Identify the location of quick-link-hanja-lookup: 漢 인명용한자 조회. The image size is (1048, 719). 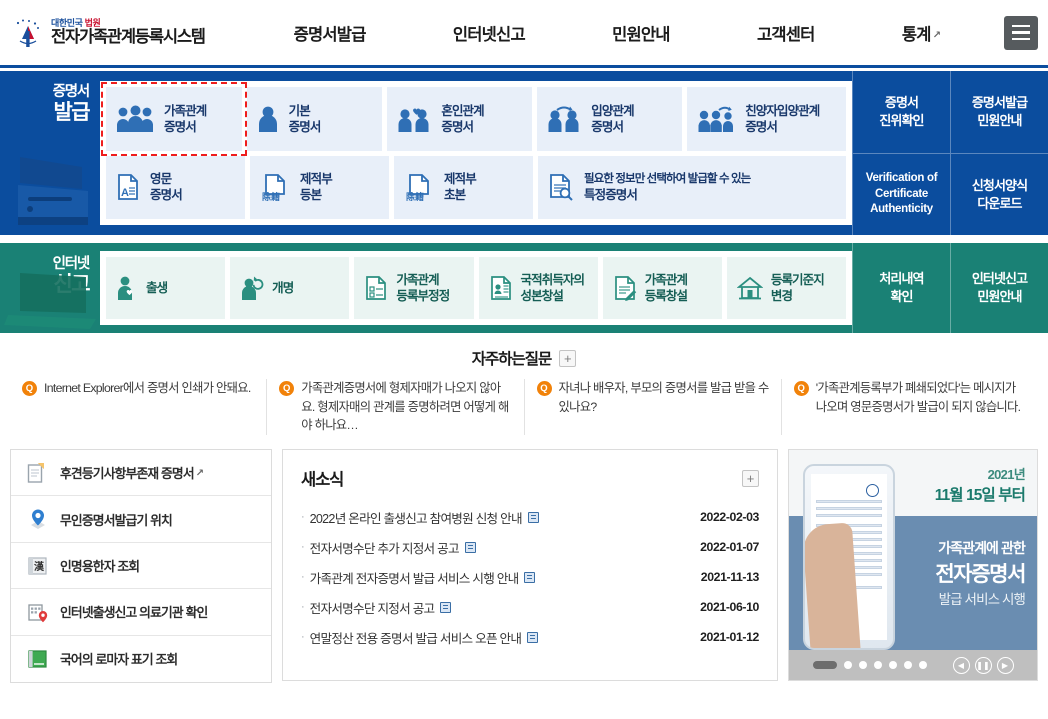
(141, 566).